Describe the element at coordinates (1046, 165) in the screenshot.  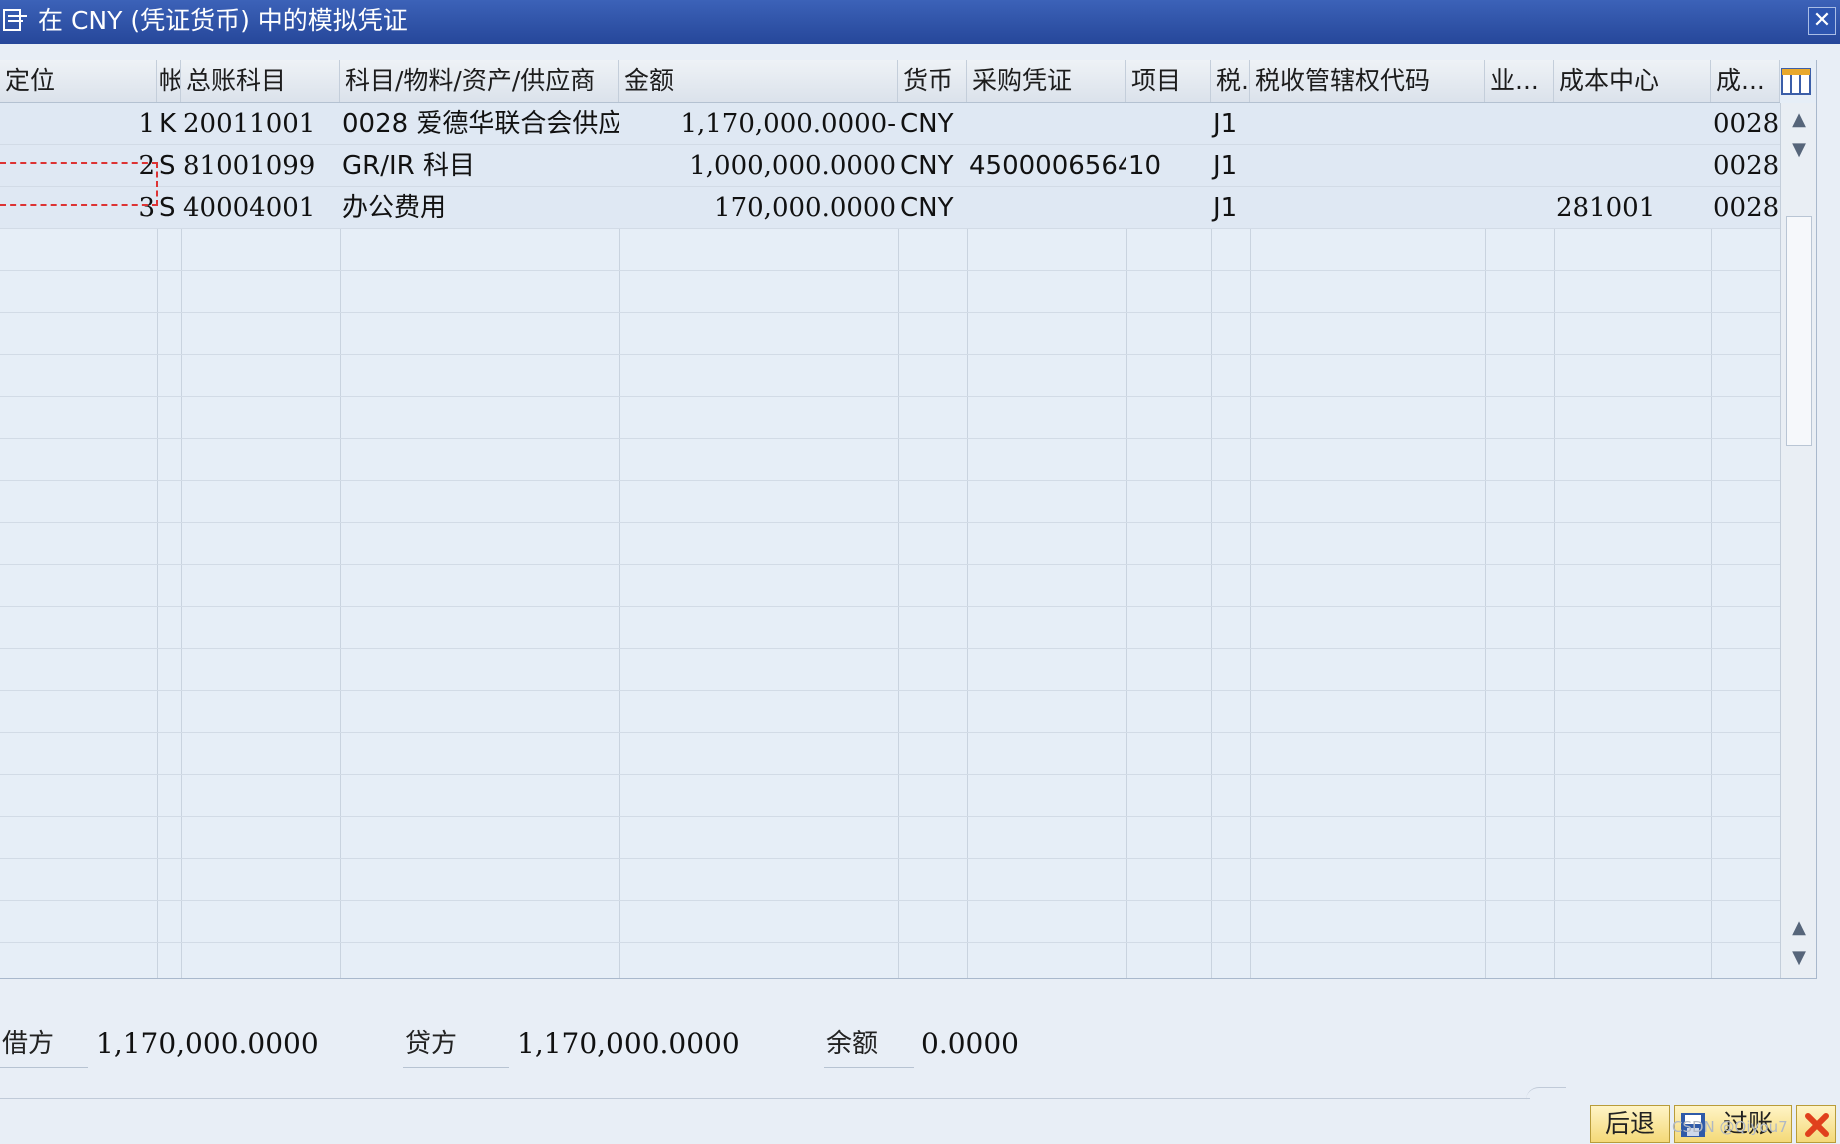
I see `cell-purchase-order: 4500006564` at that location.